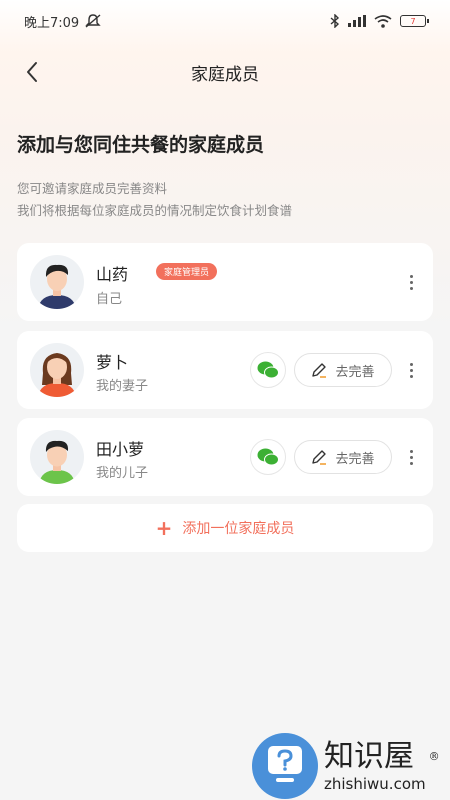  Describe the element at coordinates (109, 299) in the screenshot. I see `member-relation: 自己` at that location.